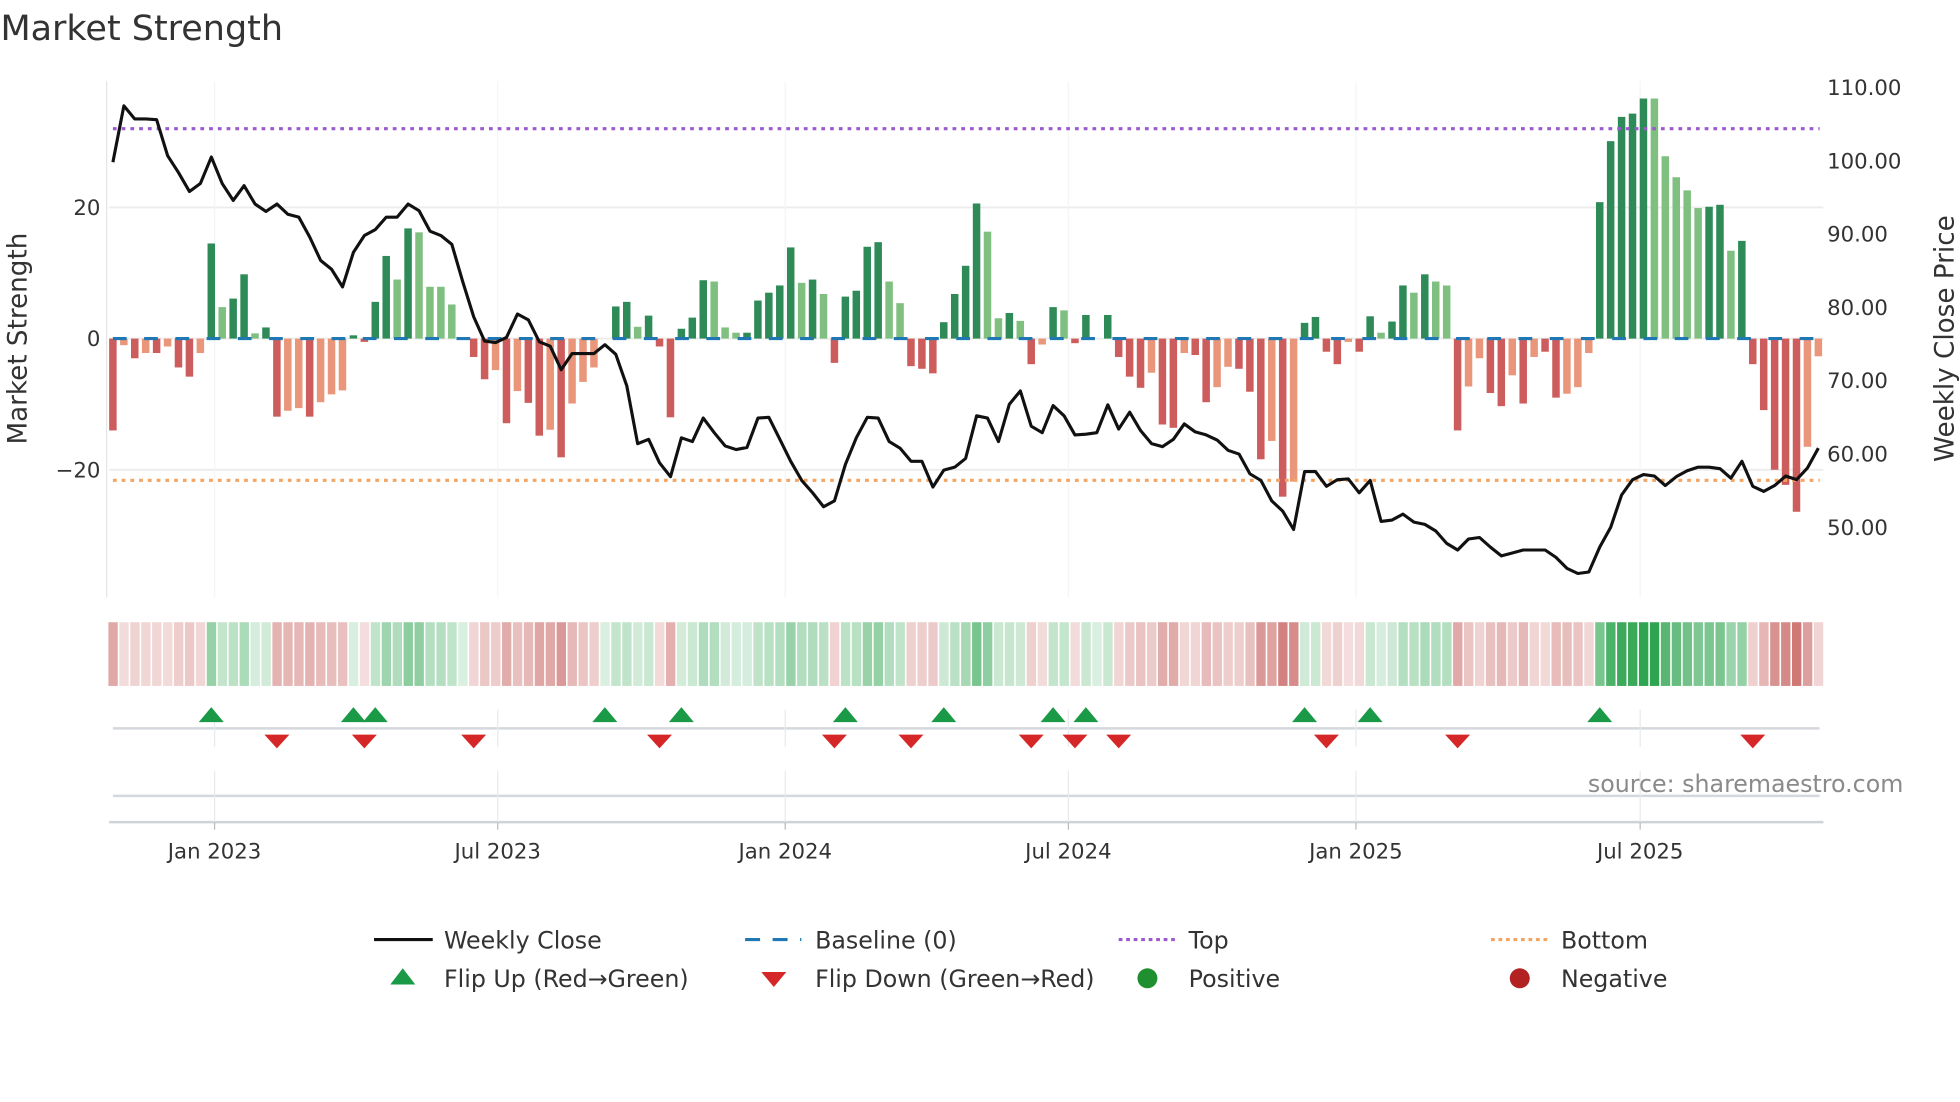 The width and height of the screenshot is (1960, 1102). I want to click on x-tick-label: Jan 2023, so click(214, 851).